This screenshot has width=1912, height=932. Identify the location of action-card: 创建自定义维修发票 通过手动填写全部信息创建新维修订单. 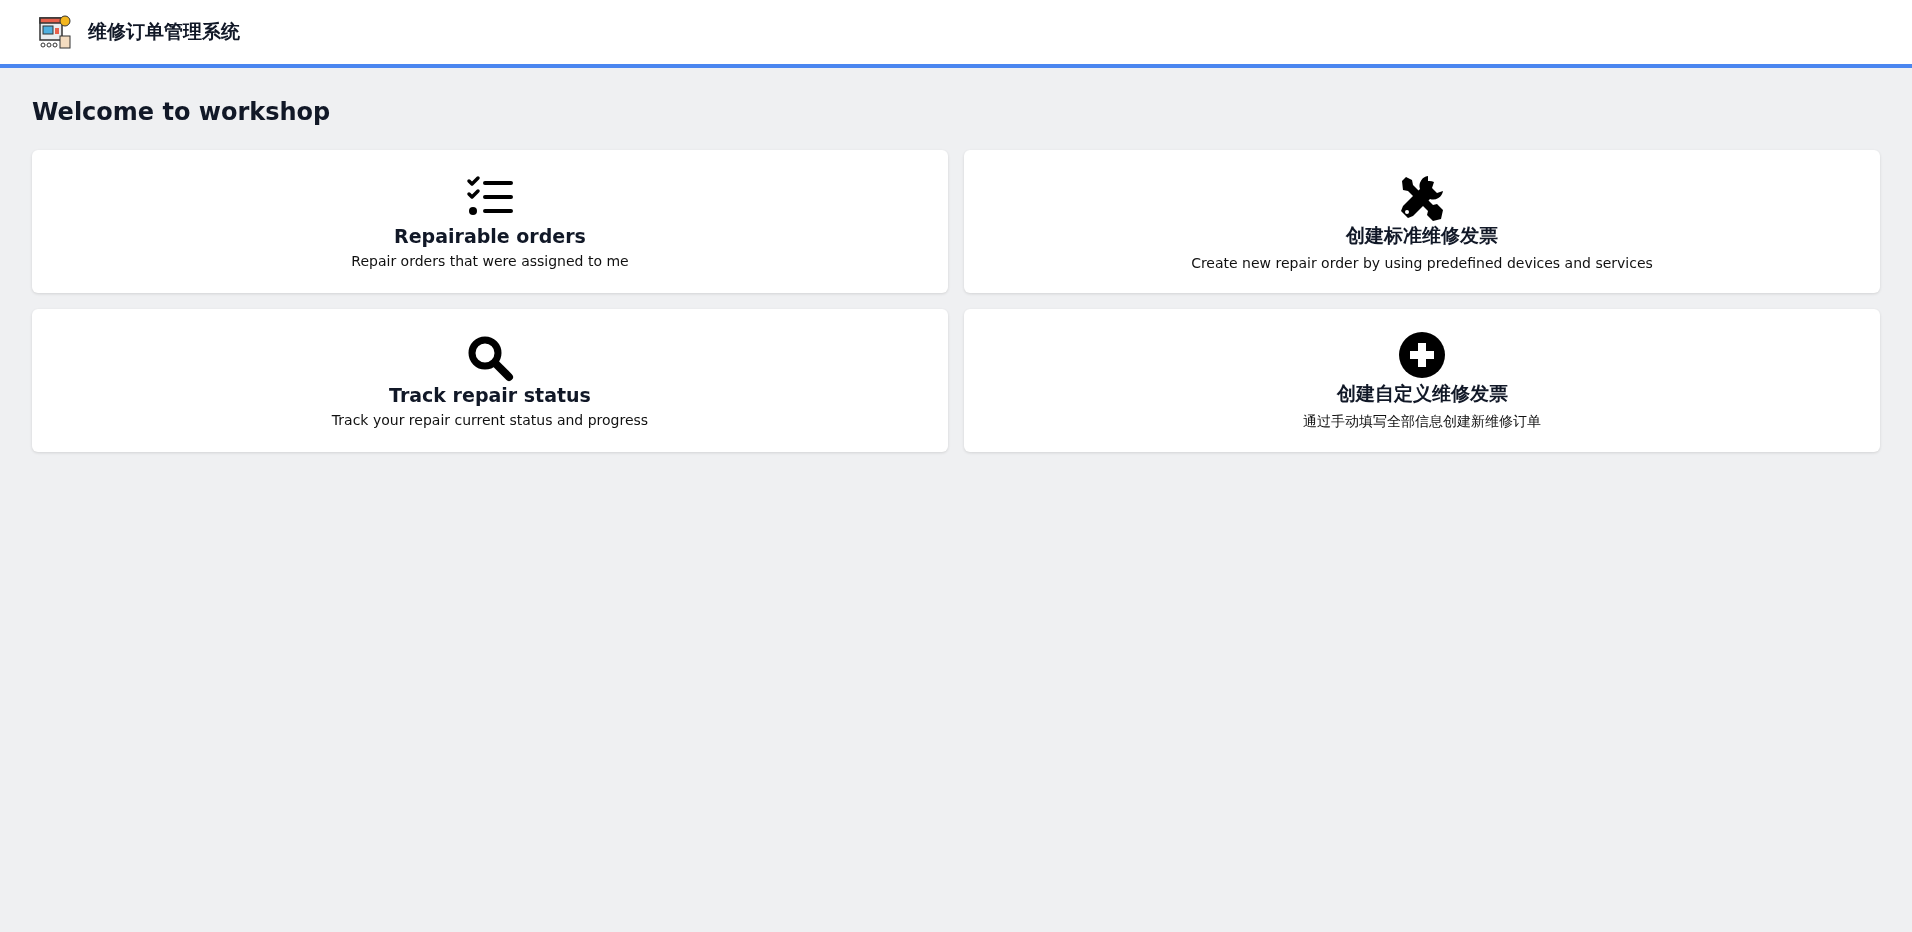
(1422, 380).